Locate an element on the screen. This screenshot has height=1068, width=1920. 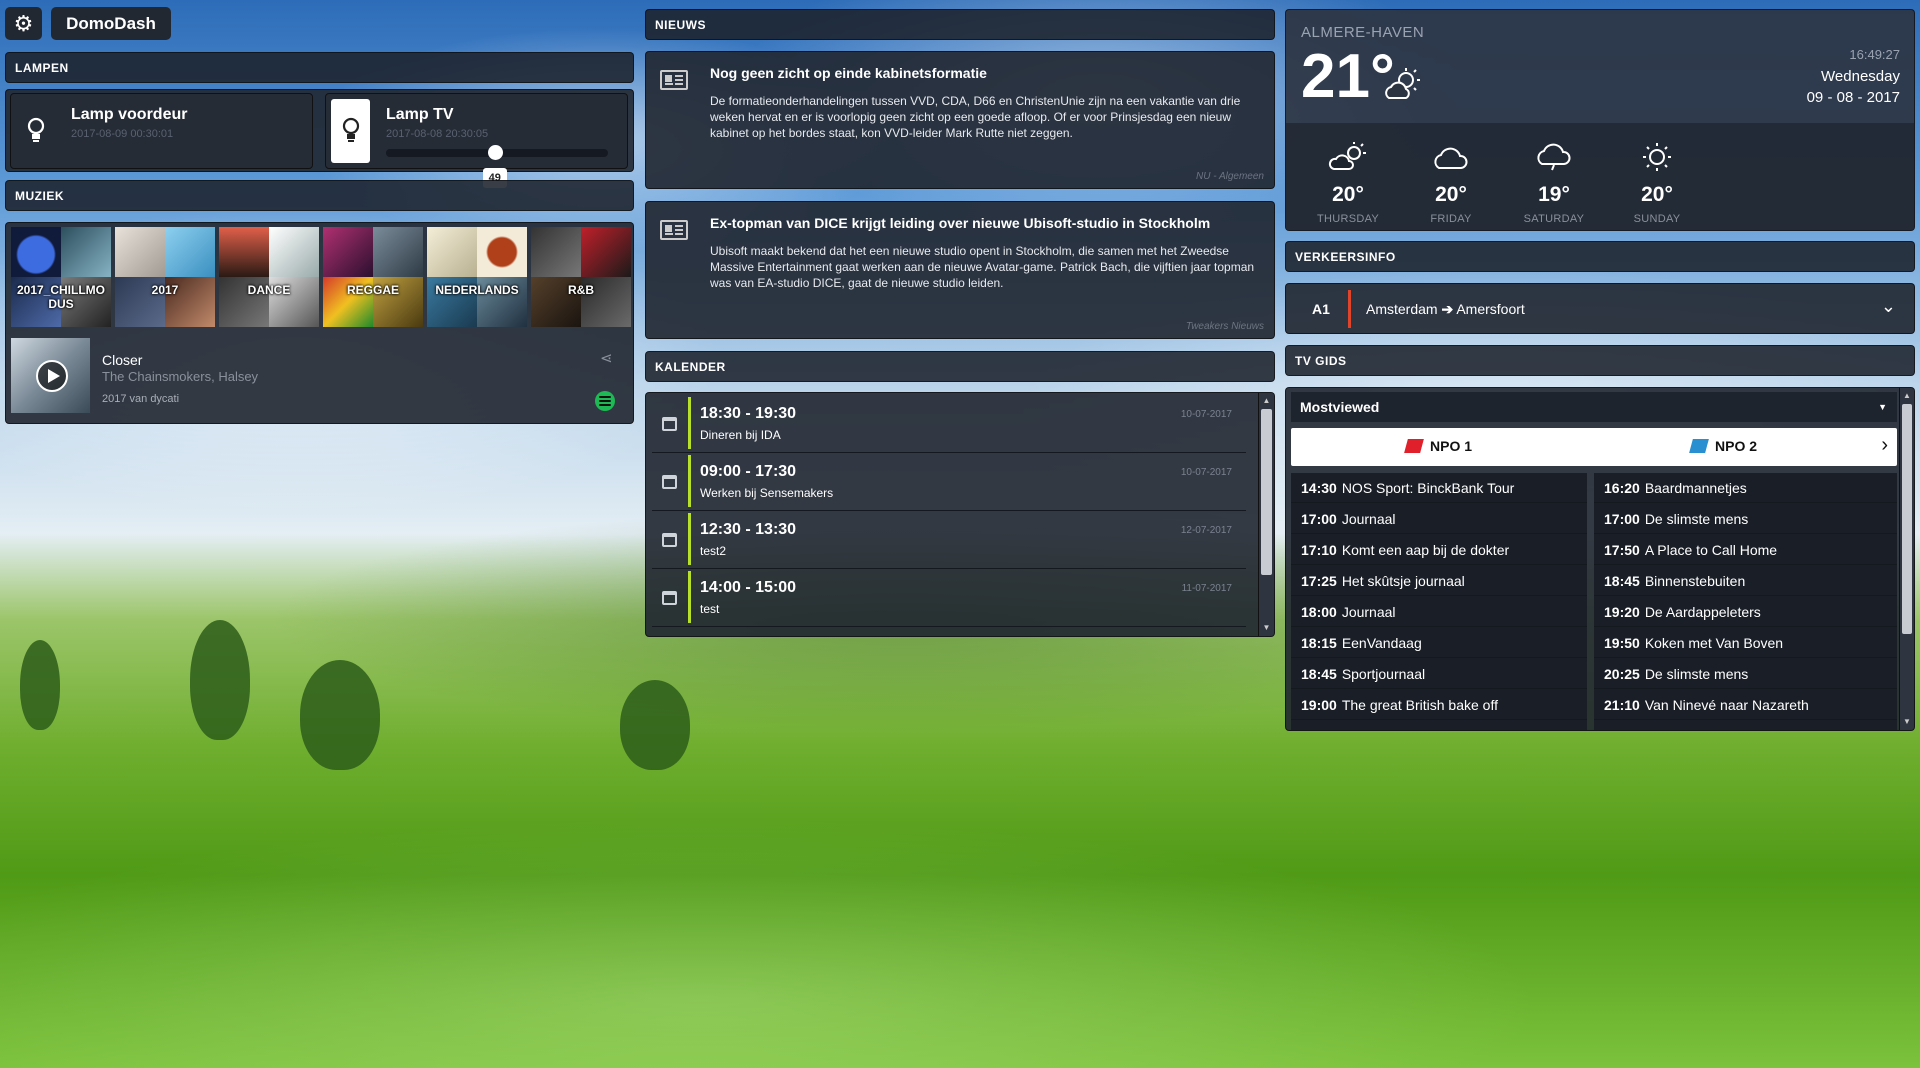
forecast-day: 20° SUNDAY is located at coordinates (1657, 183).